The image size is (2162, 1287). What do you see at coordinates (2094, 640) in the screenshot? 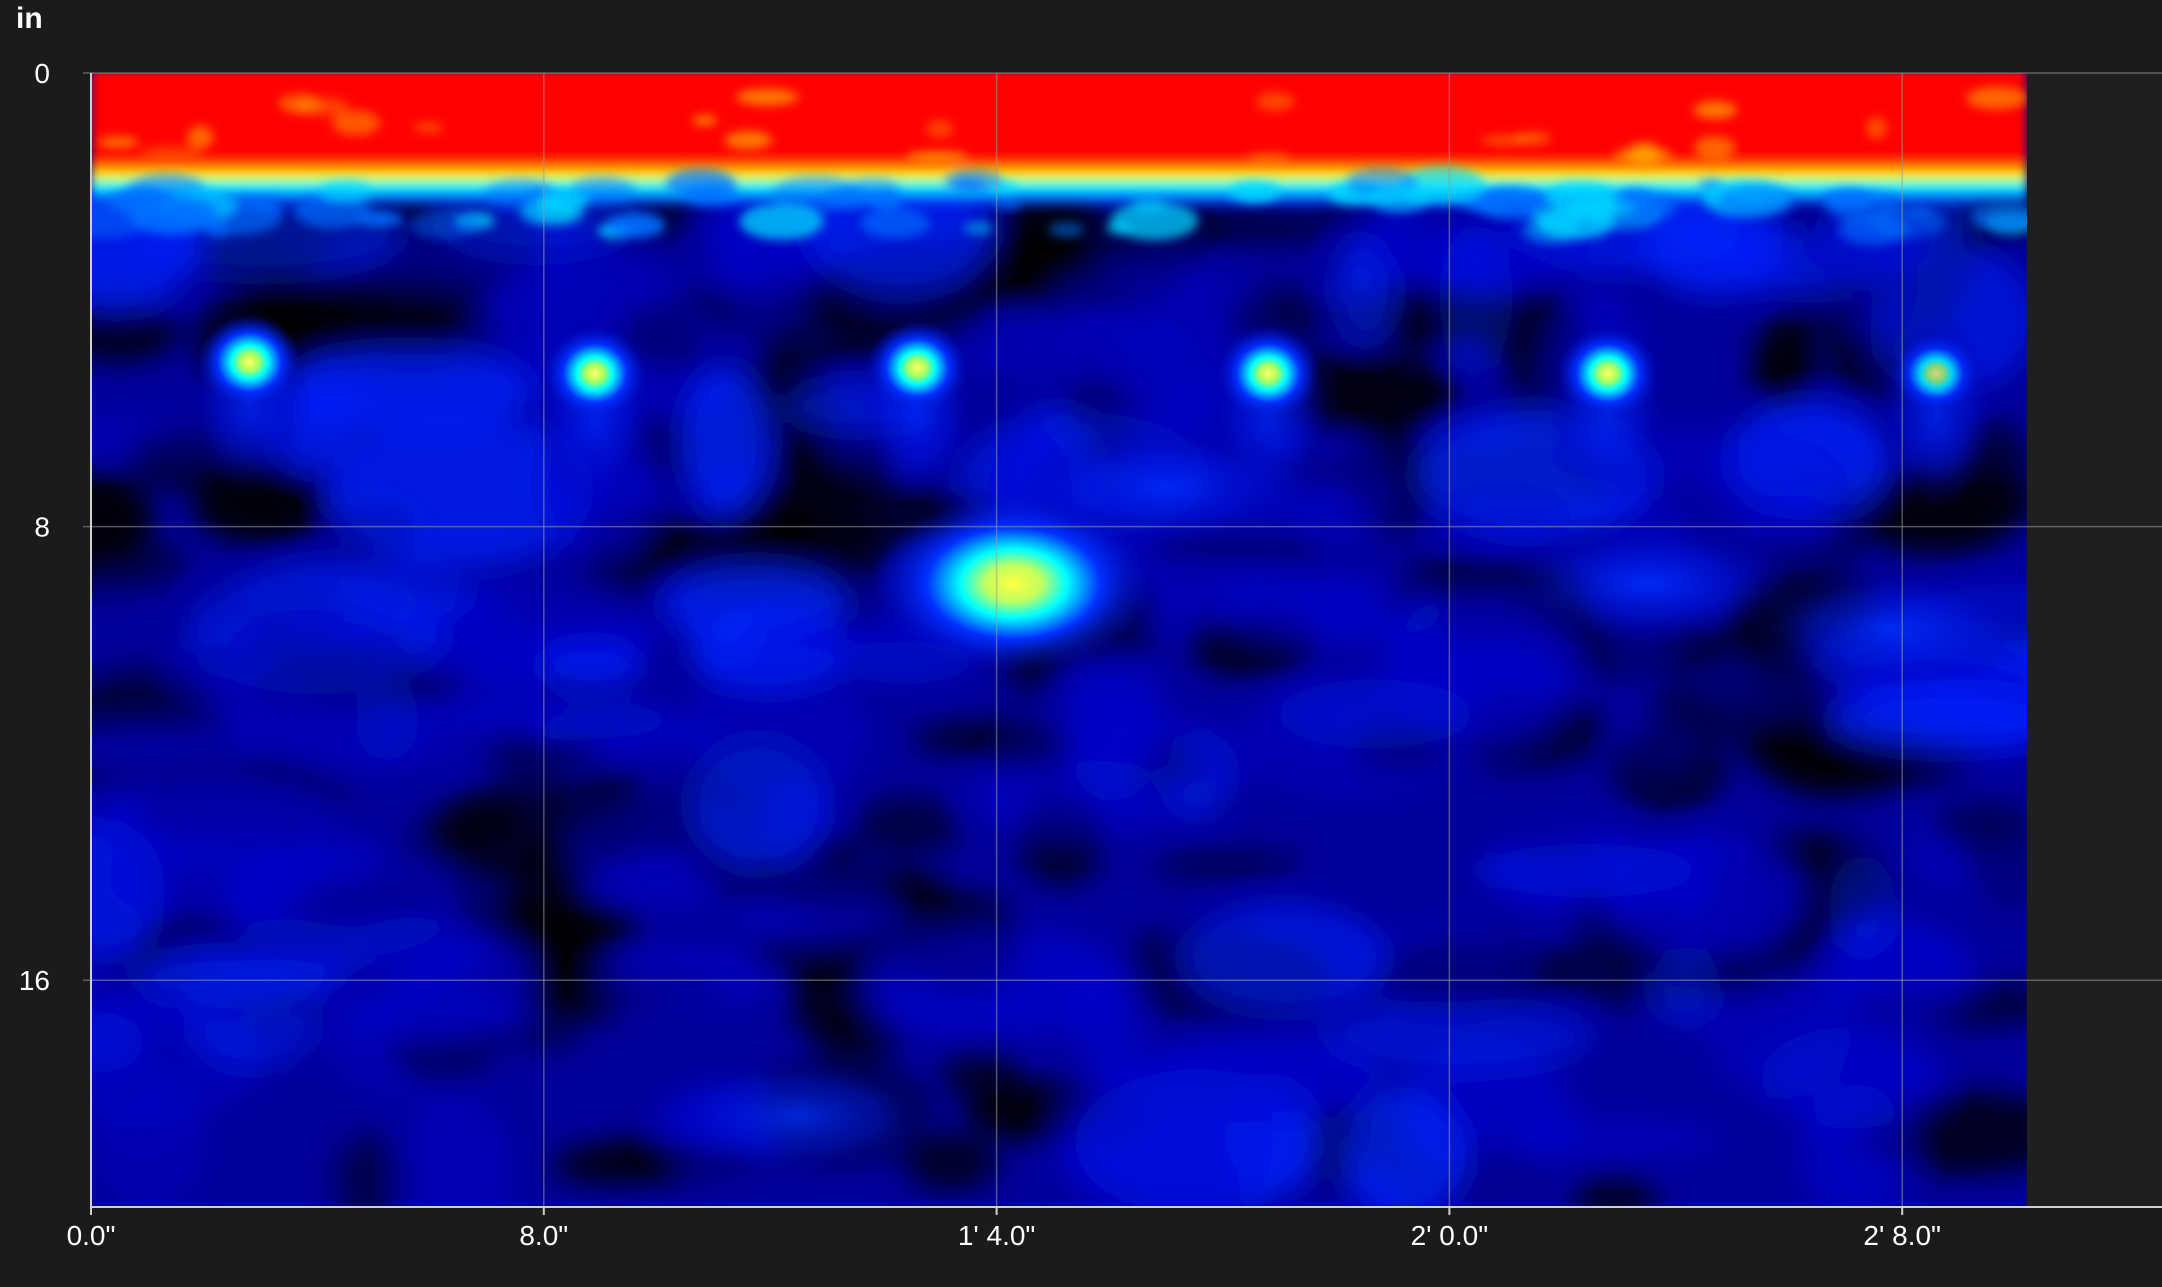
I see `no-data-region` at bounding box center [2094, 640].